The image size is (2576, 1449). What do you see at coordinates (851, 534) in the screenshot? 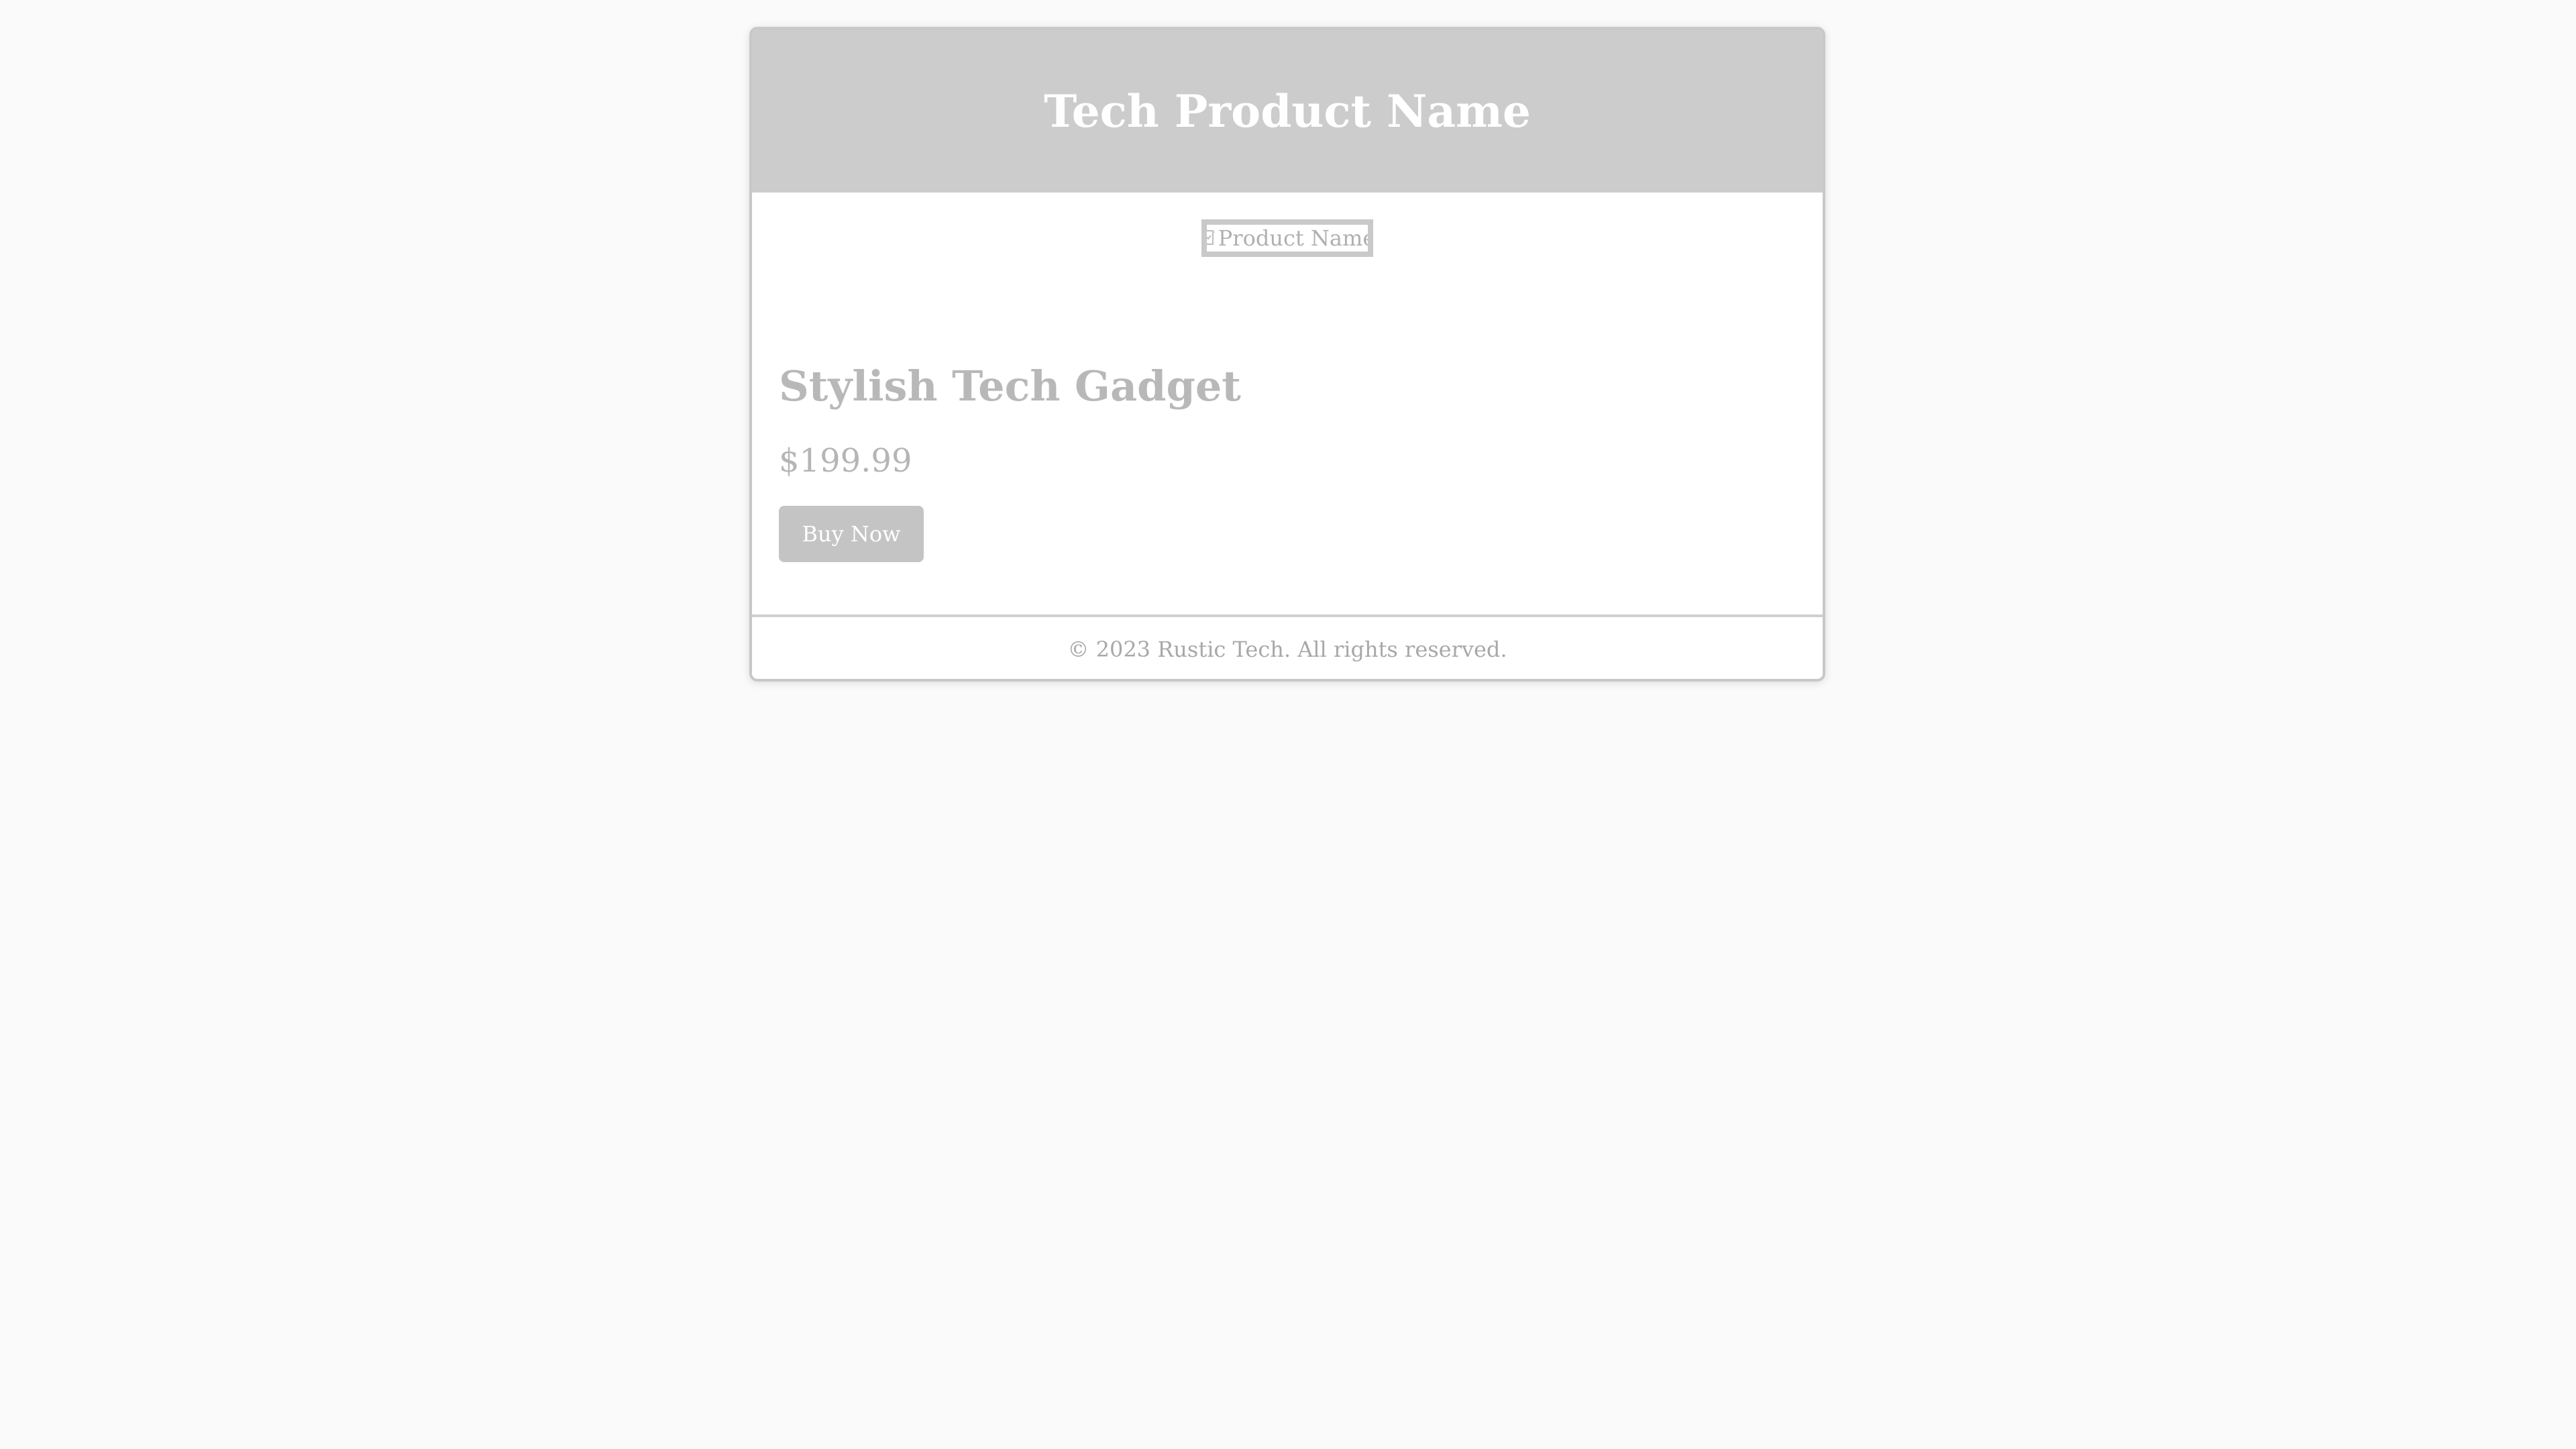
I see `buy-now-button: Buy Now` at bounding box center [851, 534].